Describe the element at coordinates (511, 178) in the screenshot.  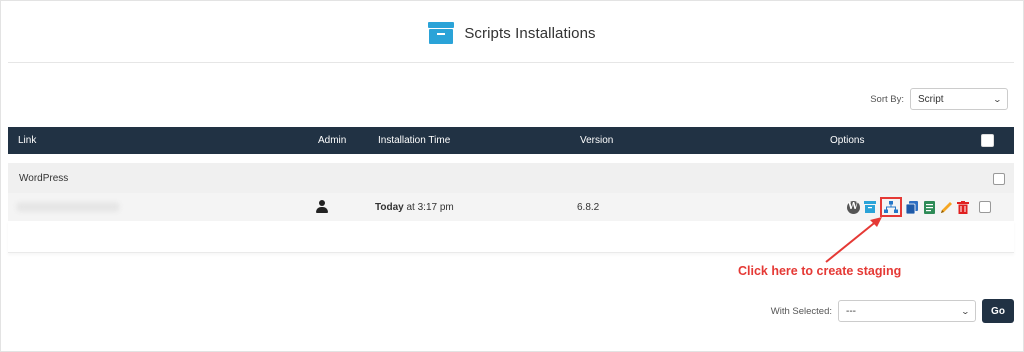
I see `group-row-wordpress: WordPress` at that location.